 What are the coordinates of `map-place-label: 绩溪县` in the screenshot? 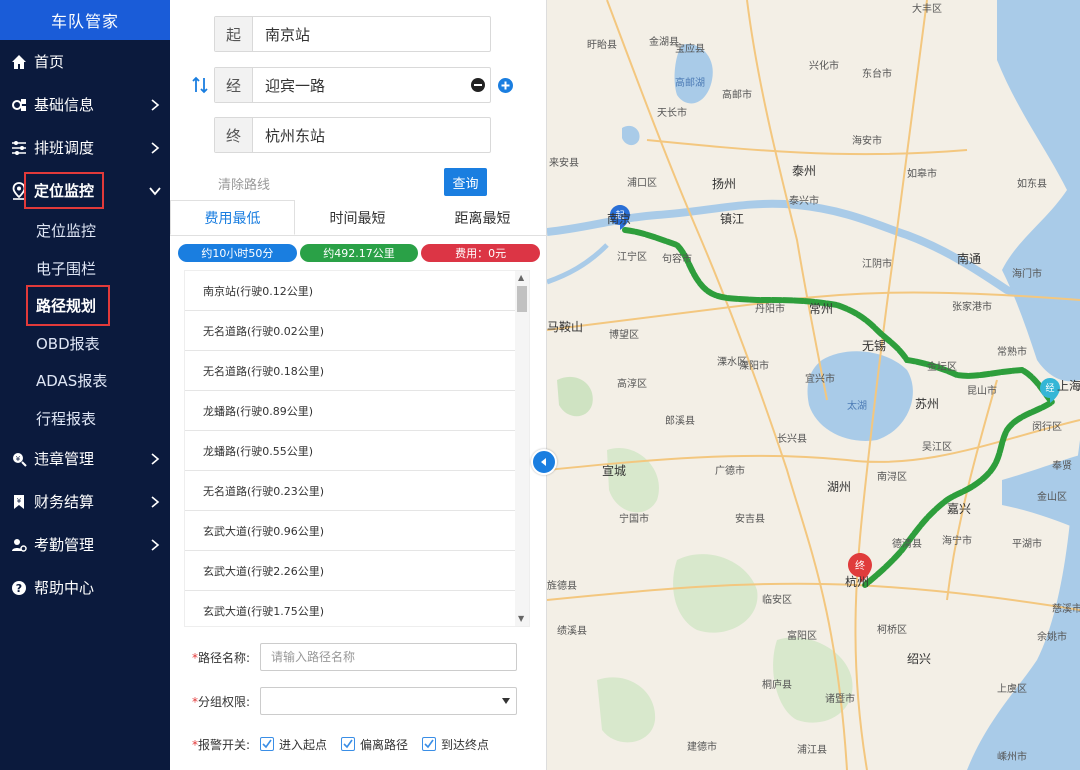 It's located at (572, 631).